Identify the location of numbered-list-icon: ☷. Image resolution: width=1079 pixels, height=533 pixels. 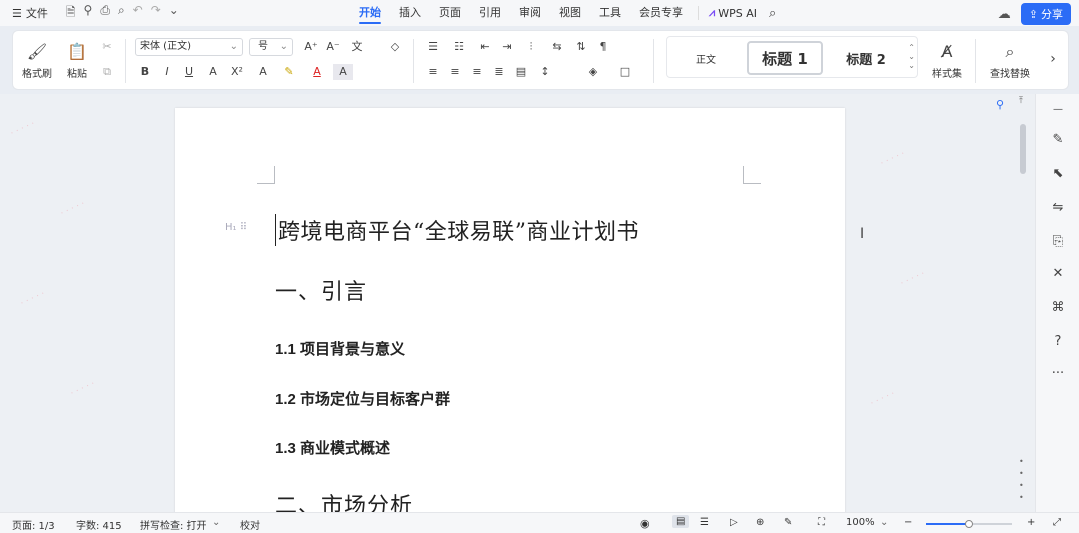
(459, 47).